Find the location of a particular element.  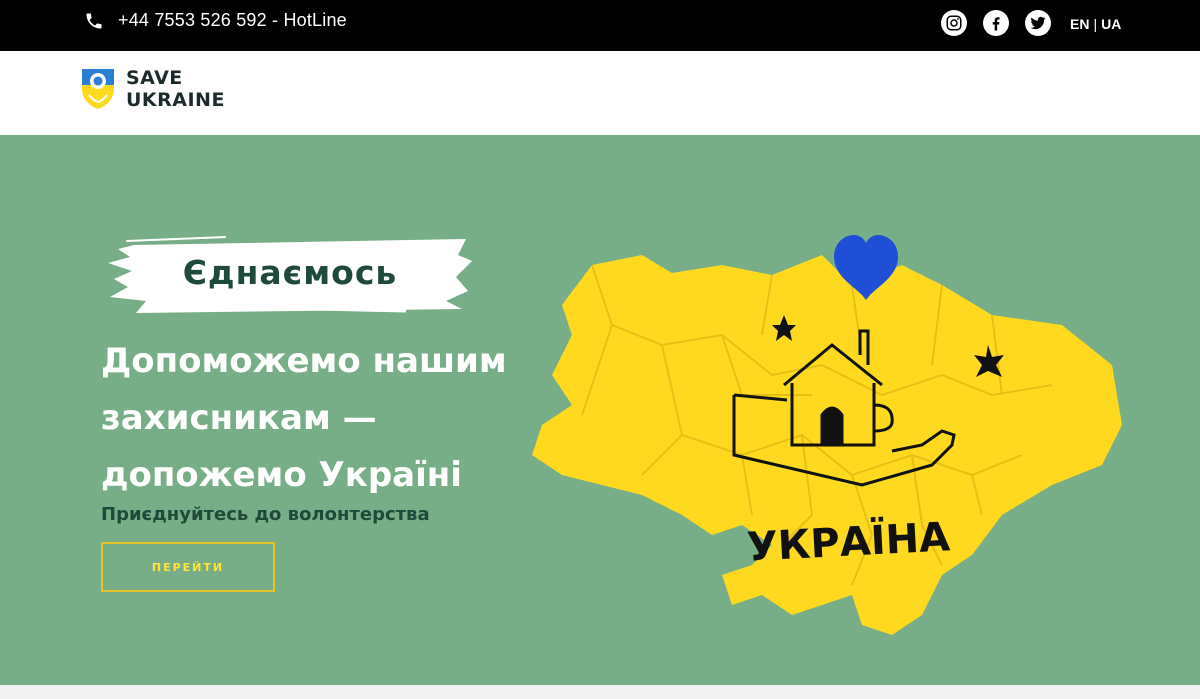

hero-tagline: Єднаємось is located at coordinates (290, 272).